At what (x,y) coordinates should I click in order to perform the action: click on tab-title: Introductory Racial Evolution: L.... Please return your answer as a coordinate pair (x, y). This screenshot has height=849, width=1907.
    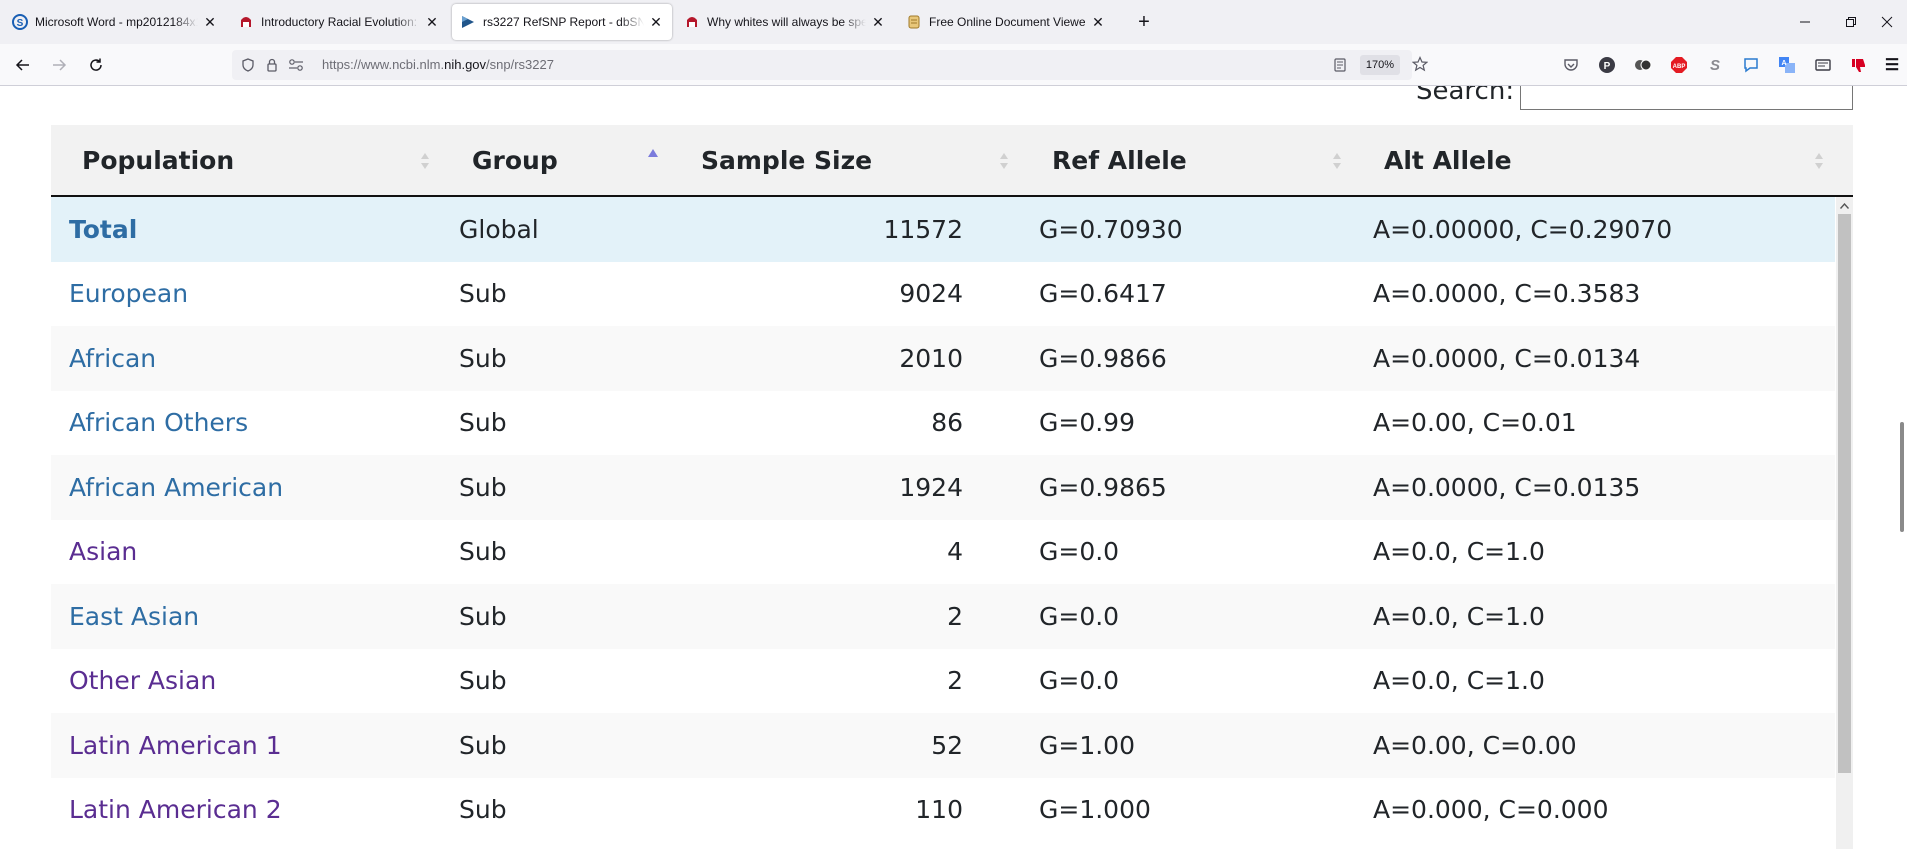
    Looking at the image, I should click on (340, 22).